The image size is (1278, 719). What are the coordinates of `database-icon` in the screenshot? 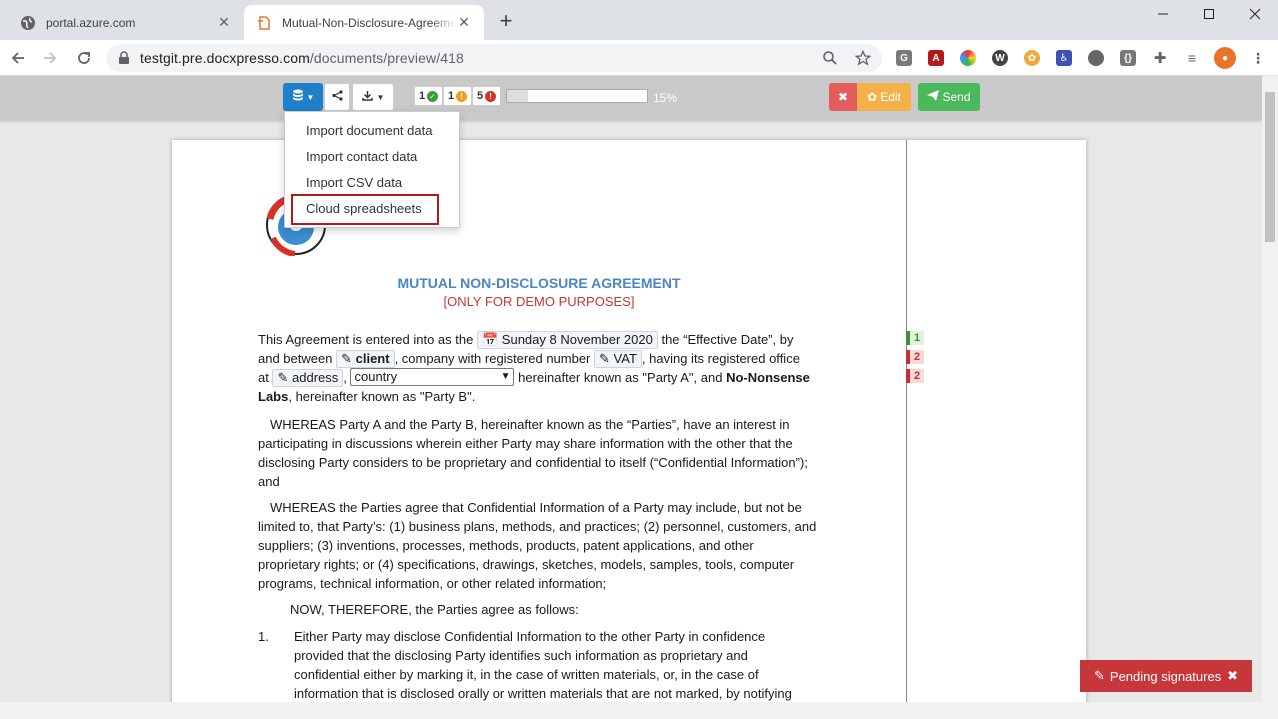 It's located at (298, 97).